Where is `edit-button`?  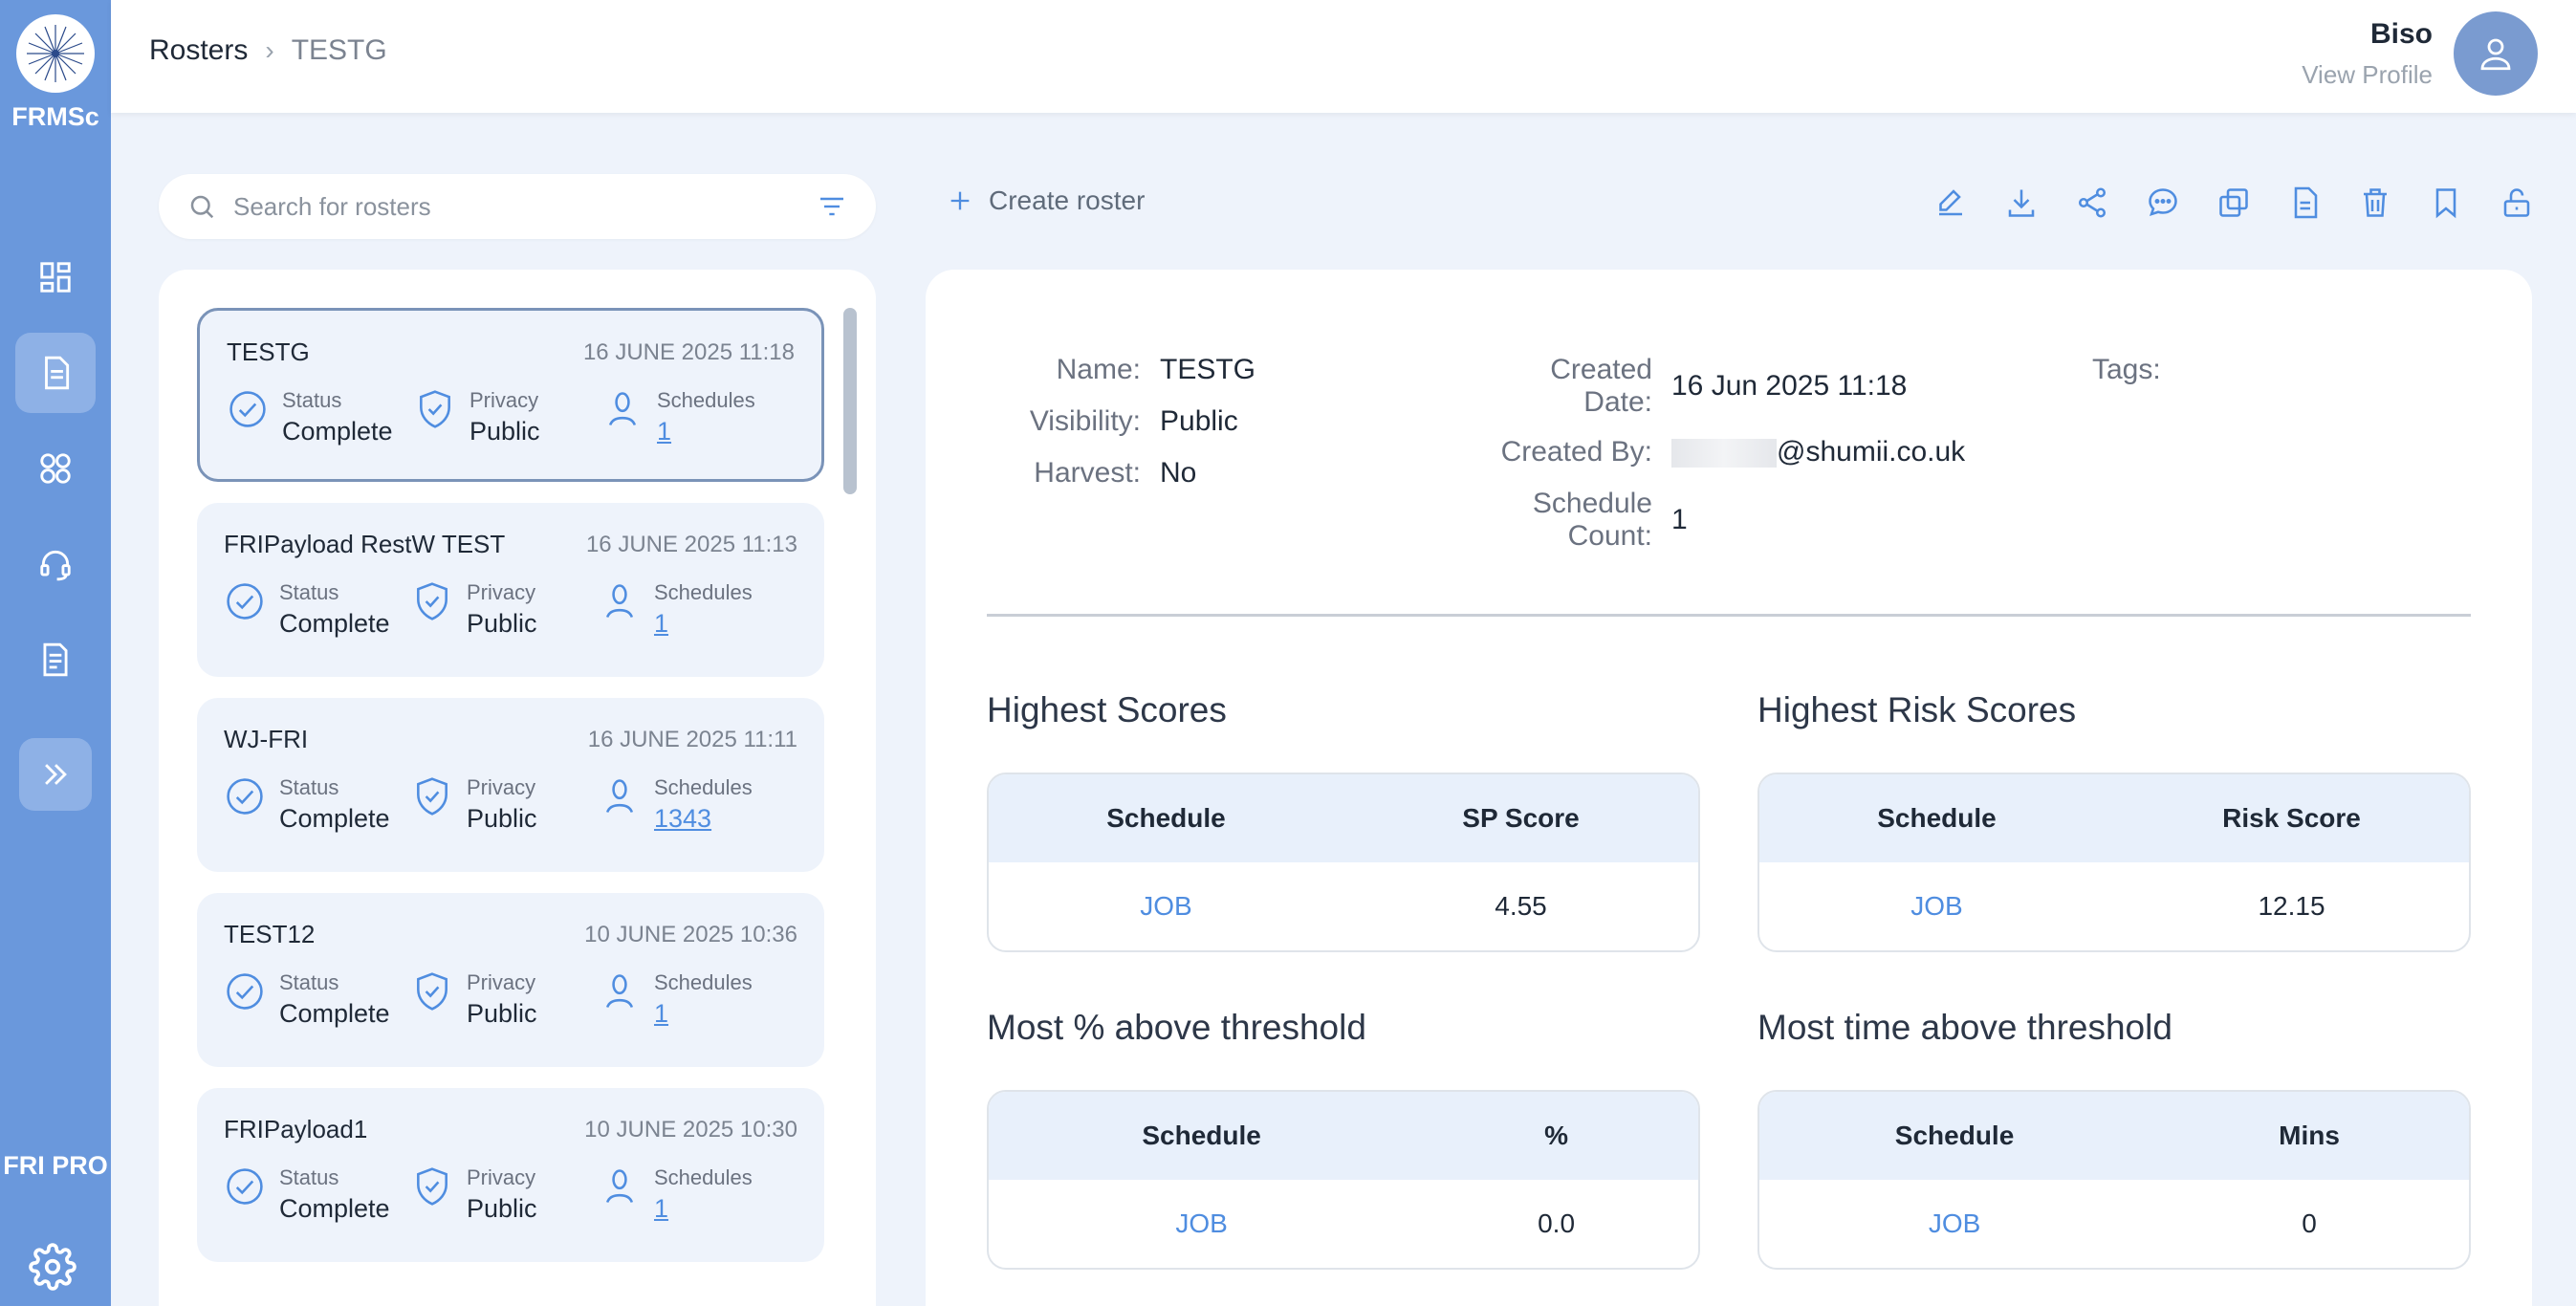 edit-button is located at coordinates (1951, 203).